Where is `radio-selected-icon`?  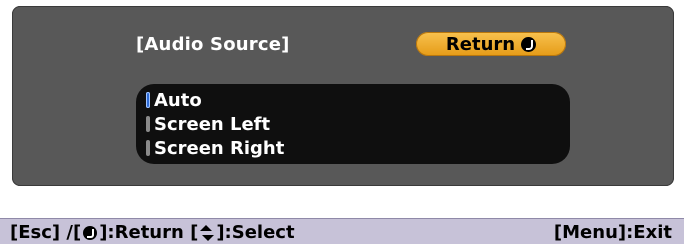
radio-selected-icon is located at coordinates (148, 100).